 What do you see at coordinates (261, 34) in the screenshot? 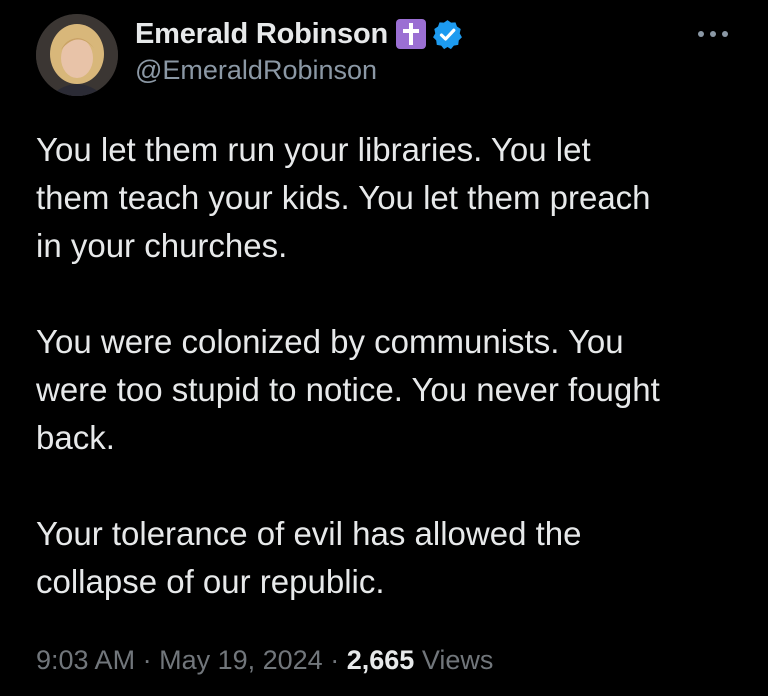
I see `author-display-name: Emerald Robinson` at bounding box center [261, 34].